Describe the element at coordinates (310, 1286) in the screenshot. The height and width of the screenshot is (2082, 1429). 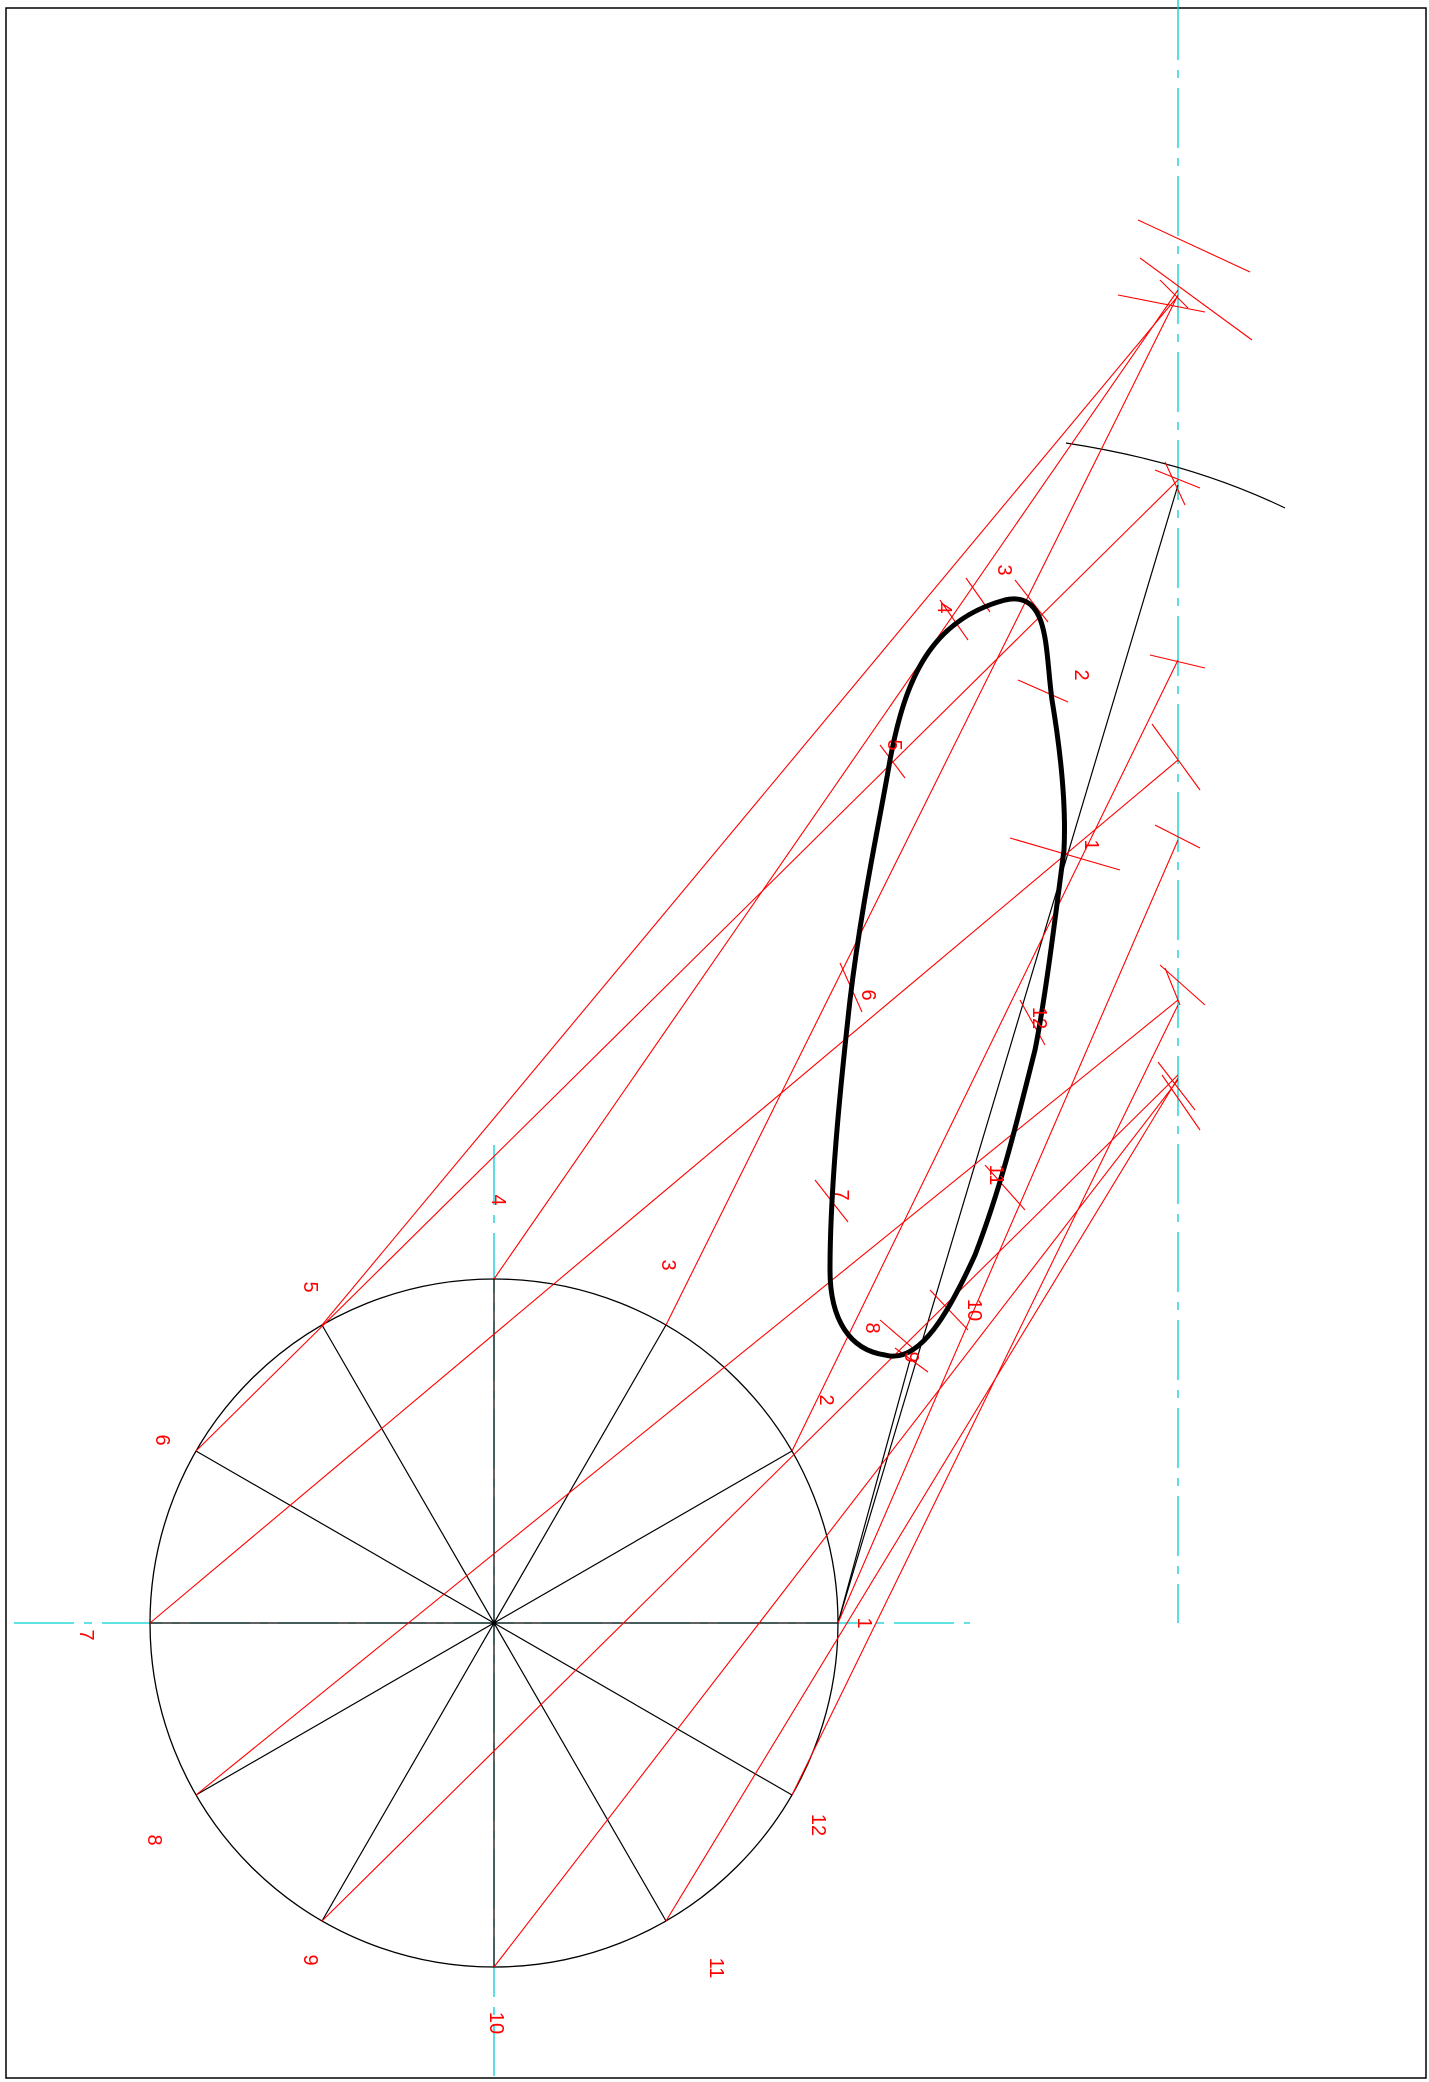
I see `circle-label-5: 5` at that location.